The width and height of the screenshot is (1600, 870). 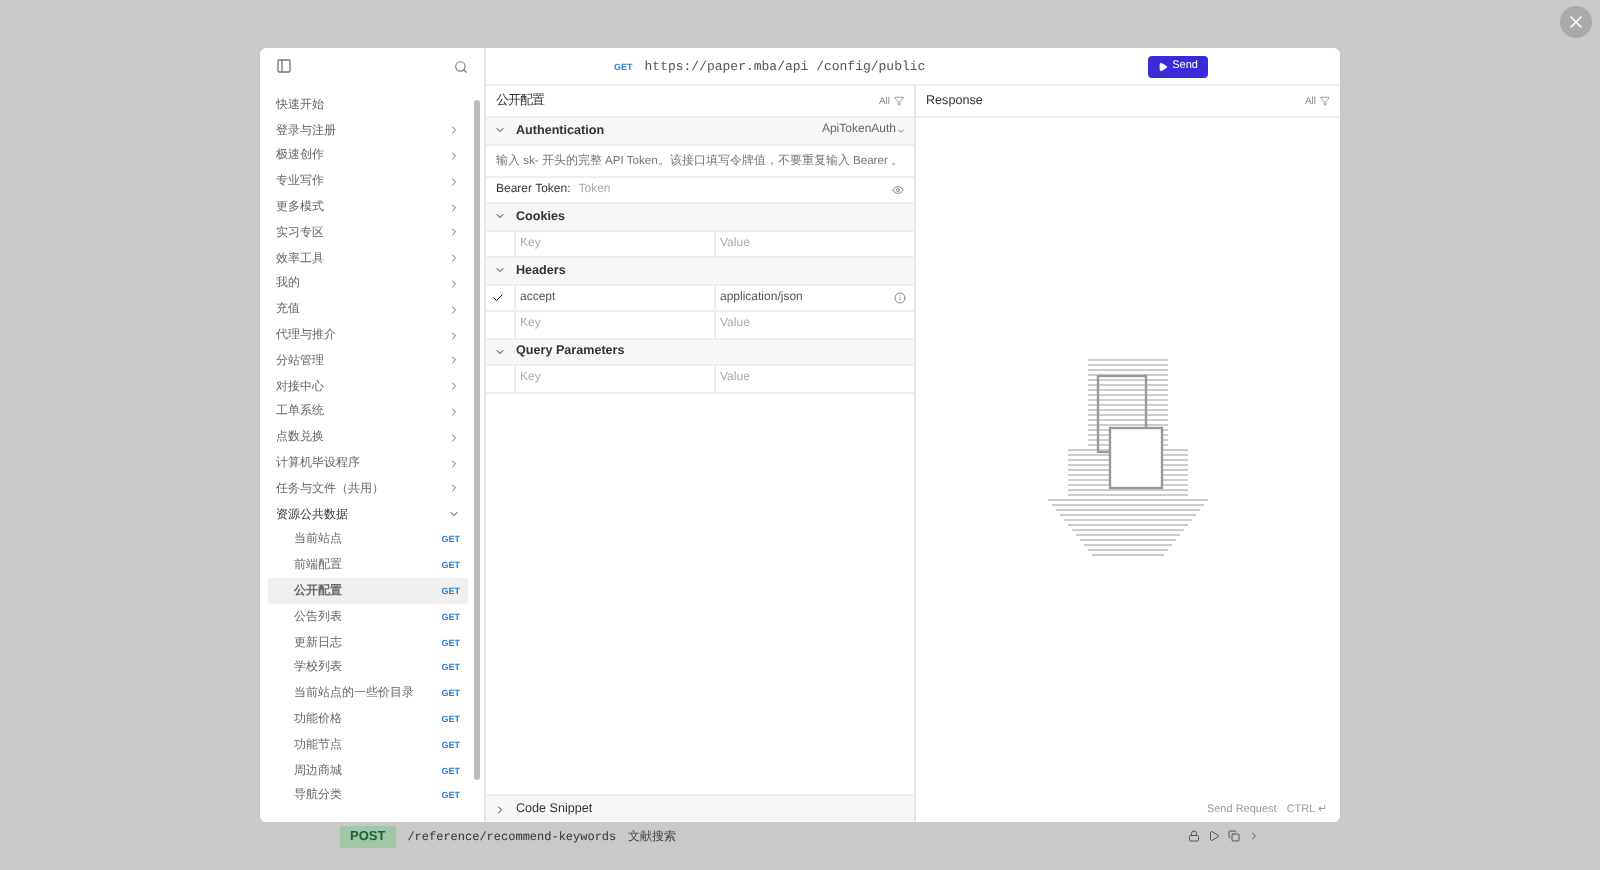 I want to click on info-icon, so click(x=900, y=297).